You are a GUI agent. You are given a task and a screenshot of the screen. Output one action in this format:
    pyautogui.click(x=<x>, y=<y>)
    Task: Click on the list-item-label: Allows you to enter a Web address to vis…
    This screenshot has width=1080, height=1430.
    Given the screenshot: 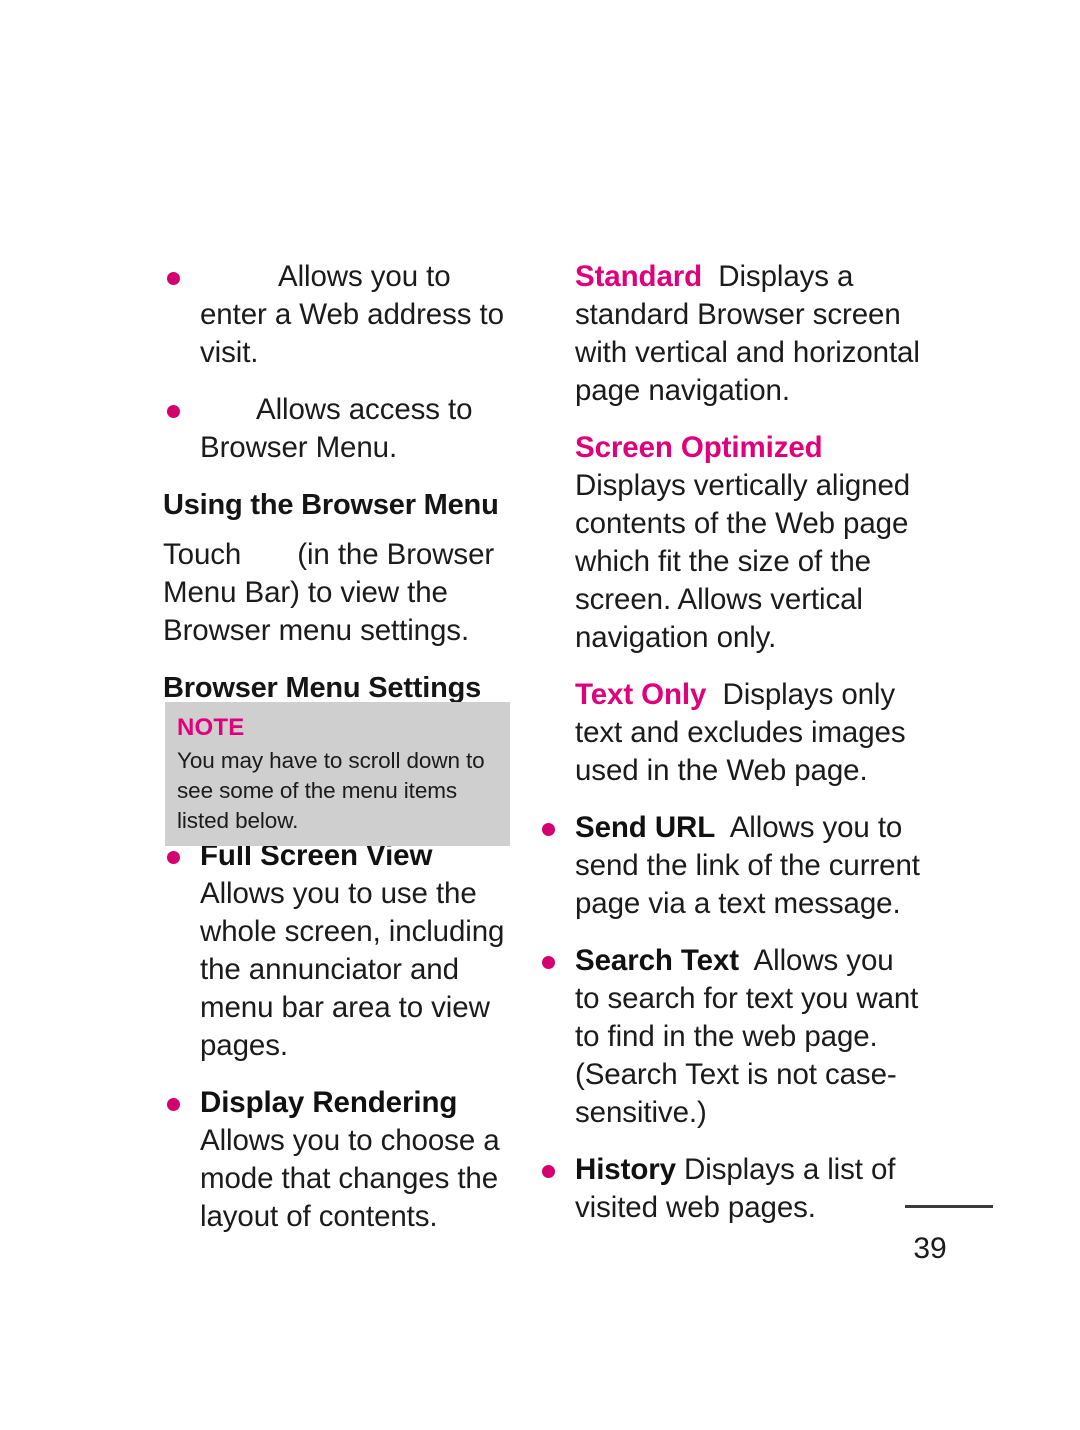 What is the action you would take?
    pyautogui.click(x=352, y=314)
    